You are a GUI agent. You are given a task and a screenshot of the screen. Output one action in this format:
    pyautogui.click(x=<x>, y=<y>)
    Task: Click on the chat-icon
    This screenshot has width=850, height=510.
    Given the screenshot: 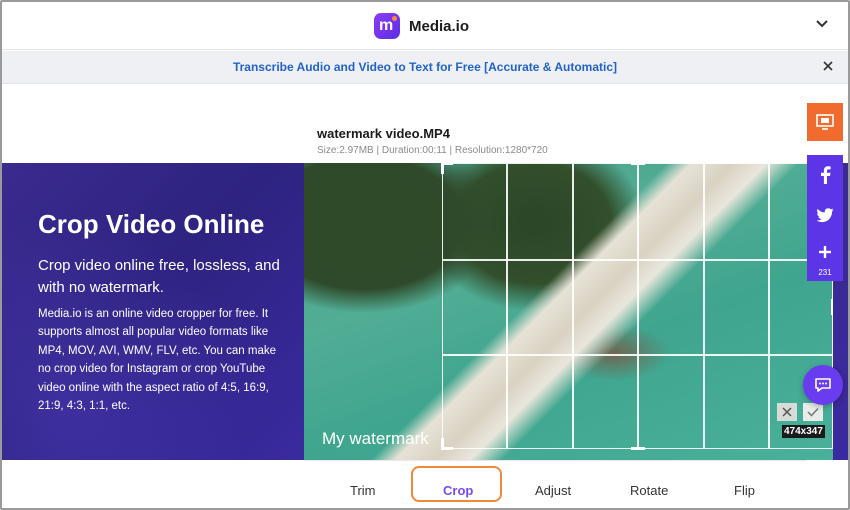 What is the action you would take?
    pyautogui.click(x=823, y=385)
    